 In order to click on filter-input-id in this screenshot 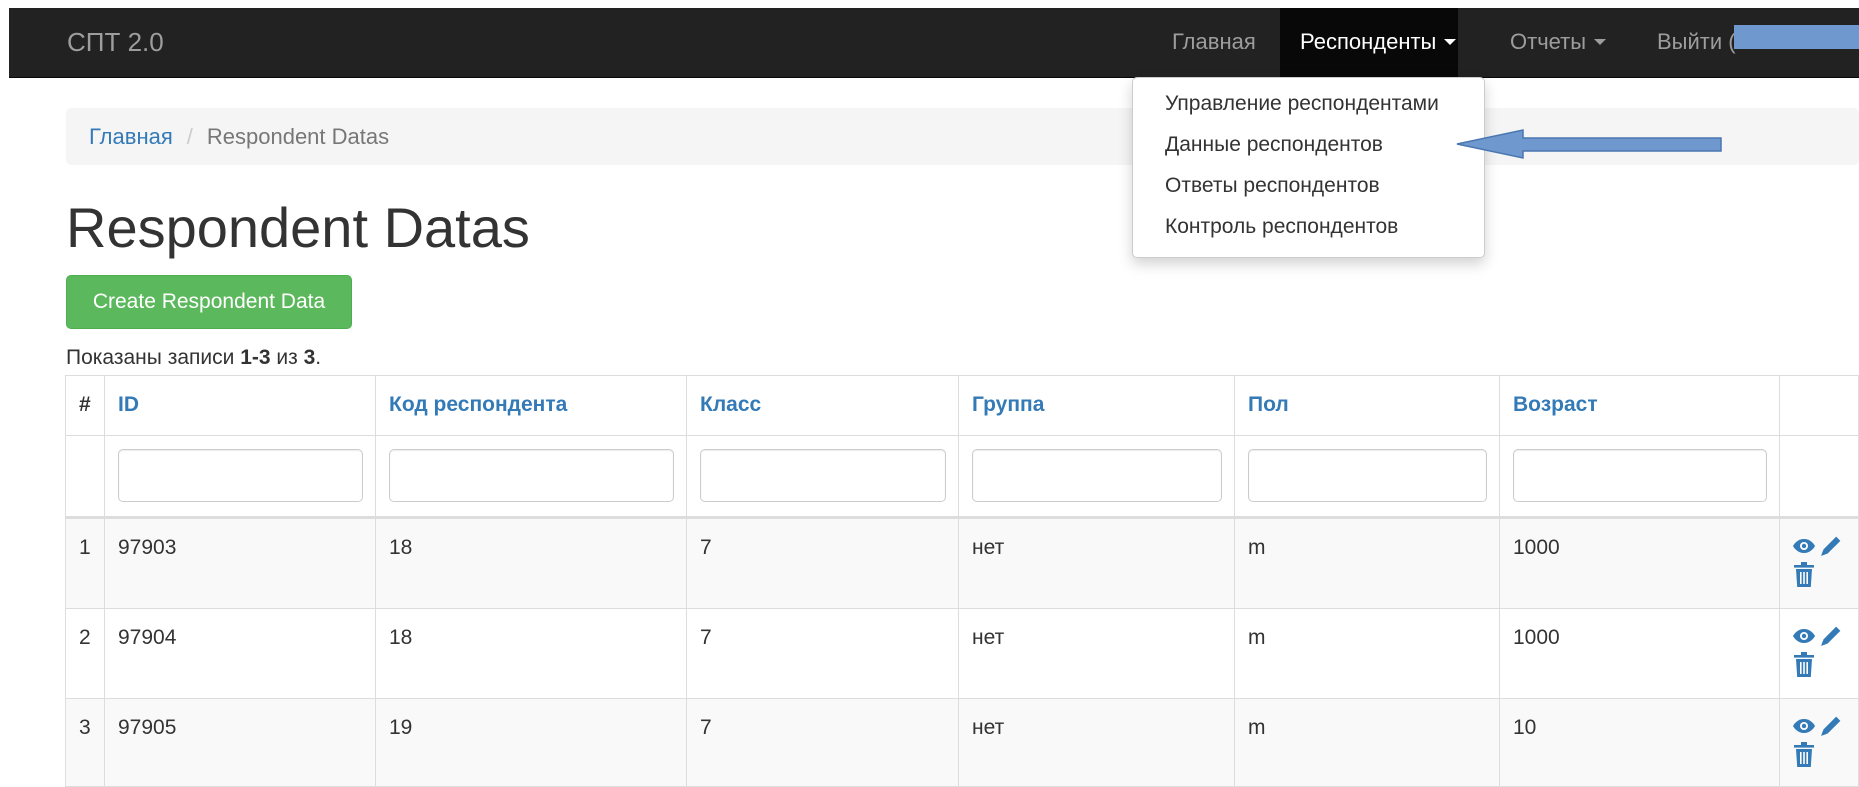, I will do `click(240, 475)`.